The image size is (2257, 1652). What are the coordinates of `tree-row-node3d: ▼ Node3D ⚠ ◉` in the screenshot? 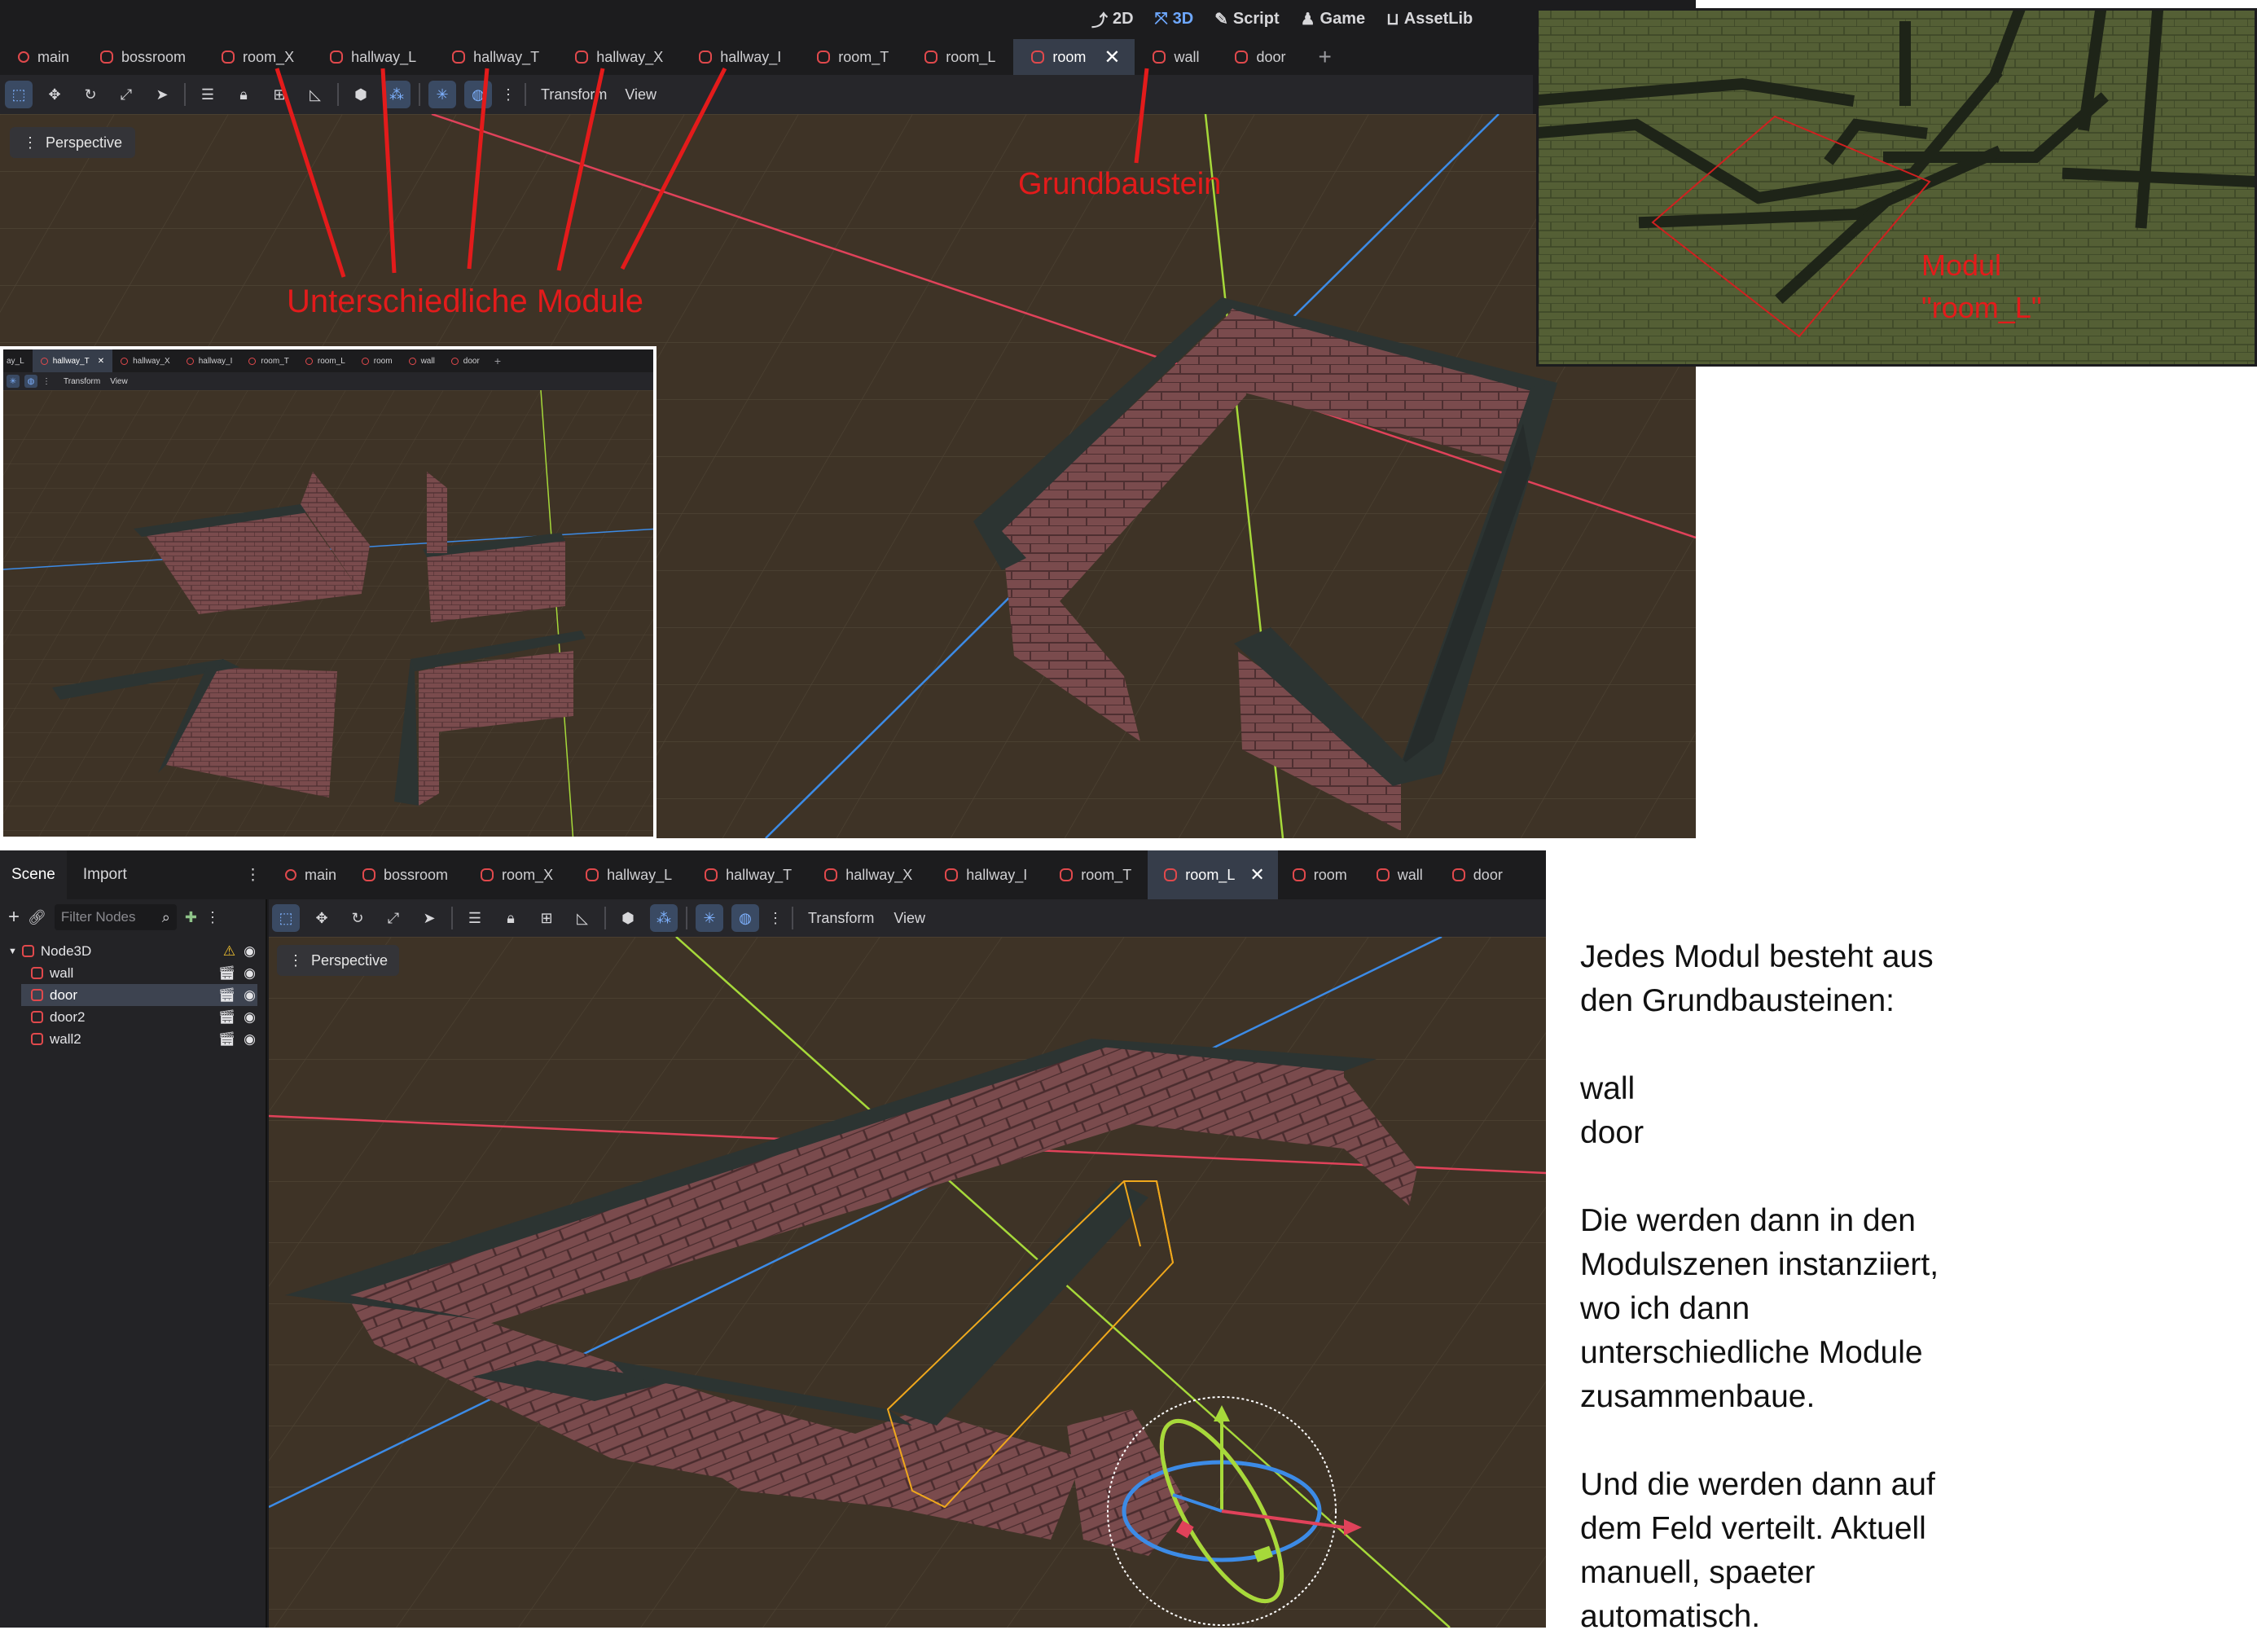 It's located at (133, 951).